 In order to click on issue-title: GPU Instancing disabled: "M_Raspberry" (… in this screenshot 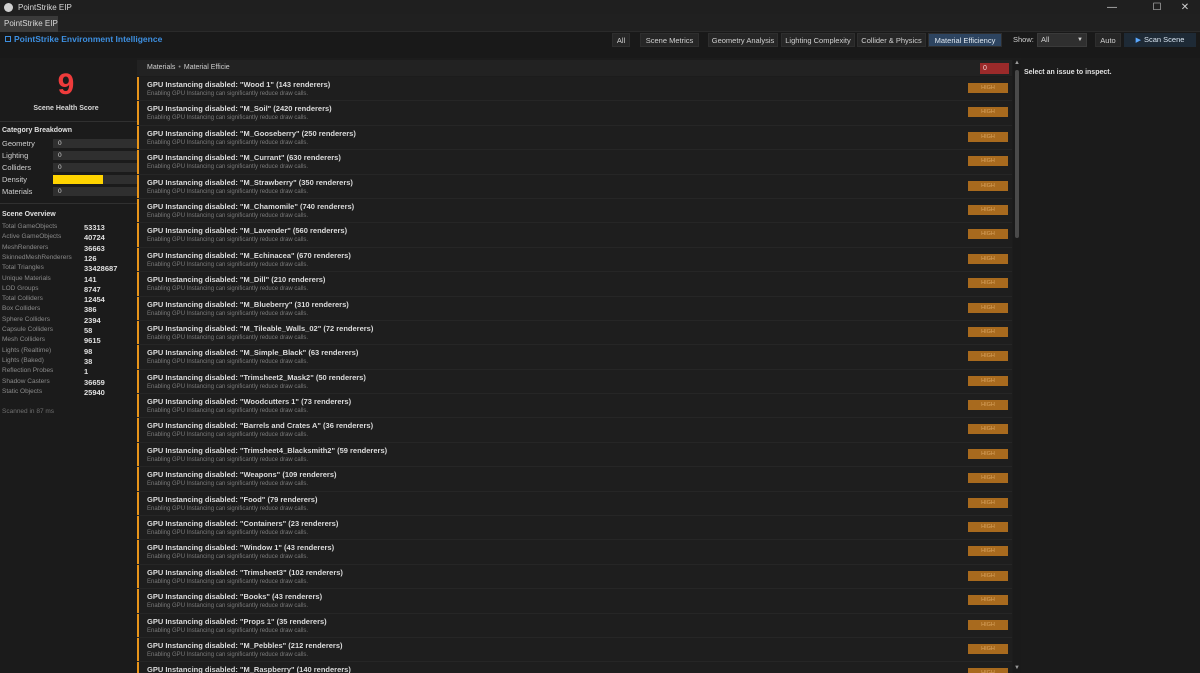, I will do `click(249, 669)`.